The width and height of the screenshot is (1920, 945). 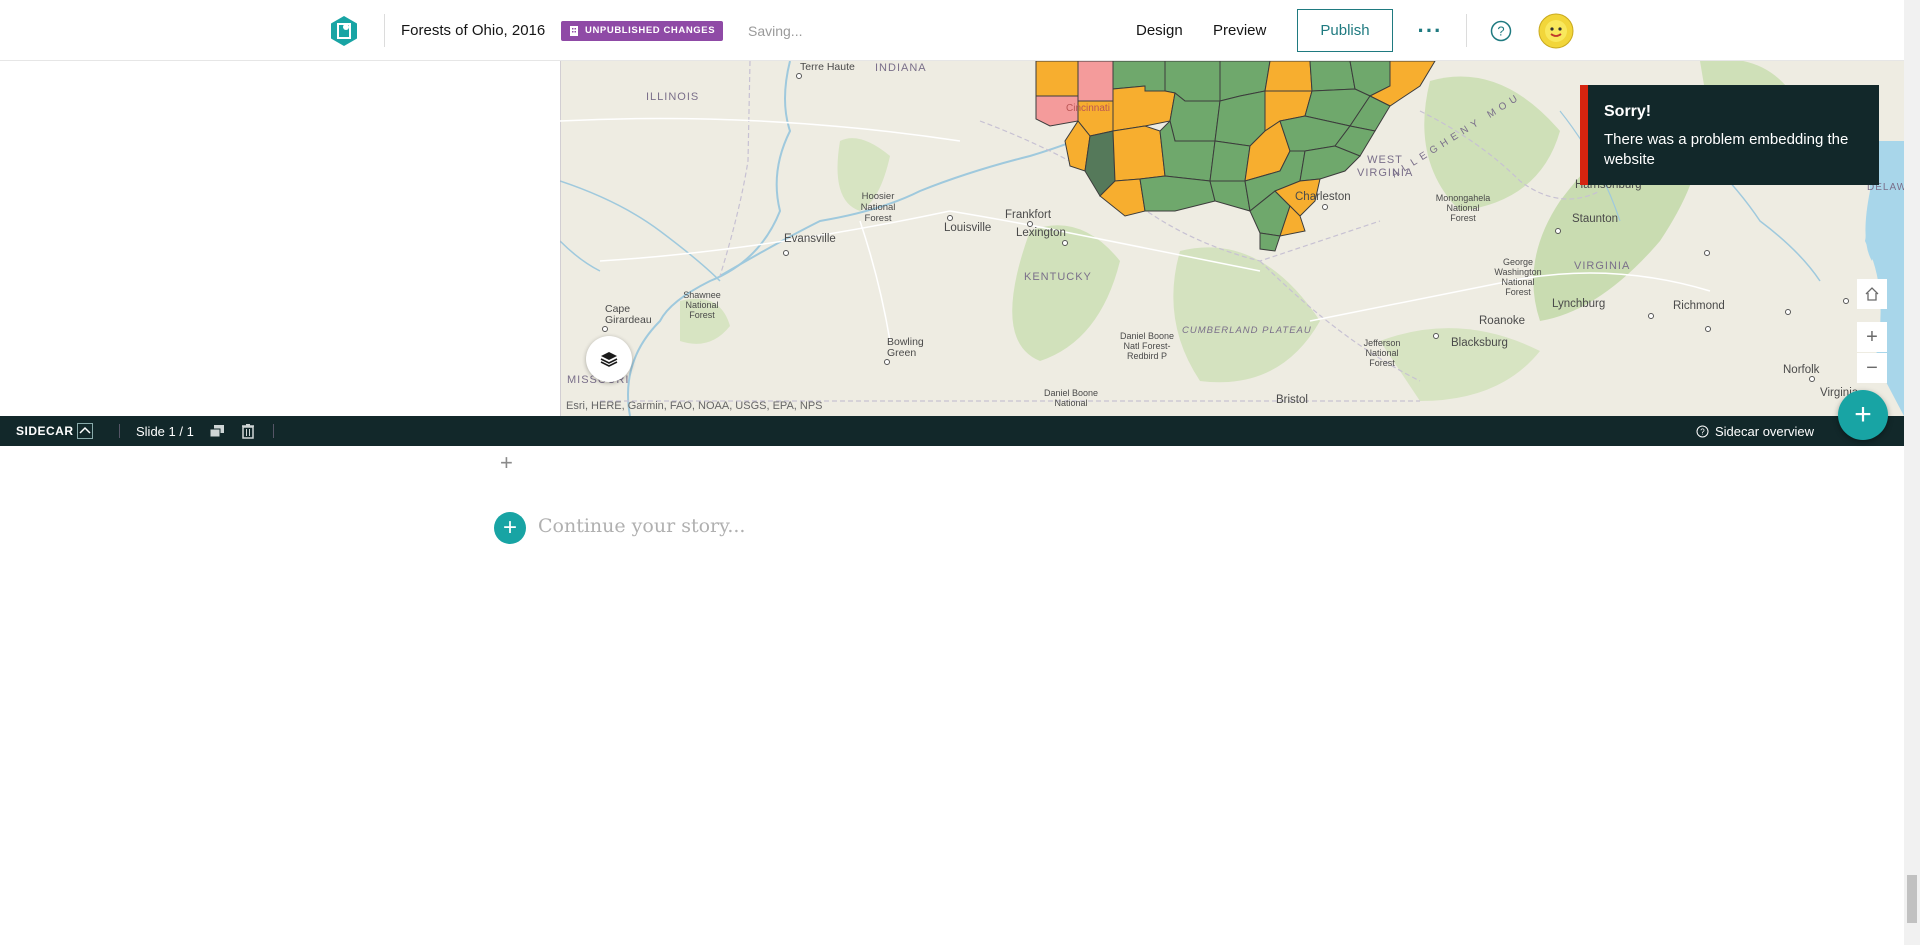 I want to click on storymaps-logo-icon, so click(x=344, y=30).